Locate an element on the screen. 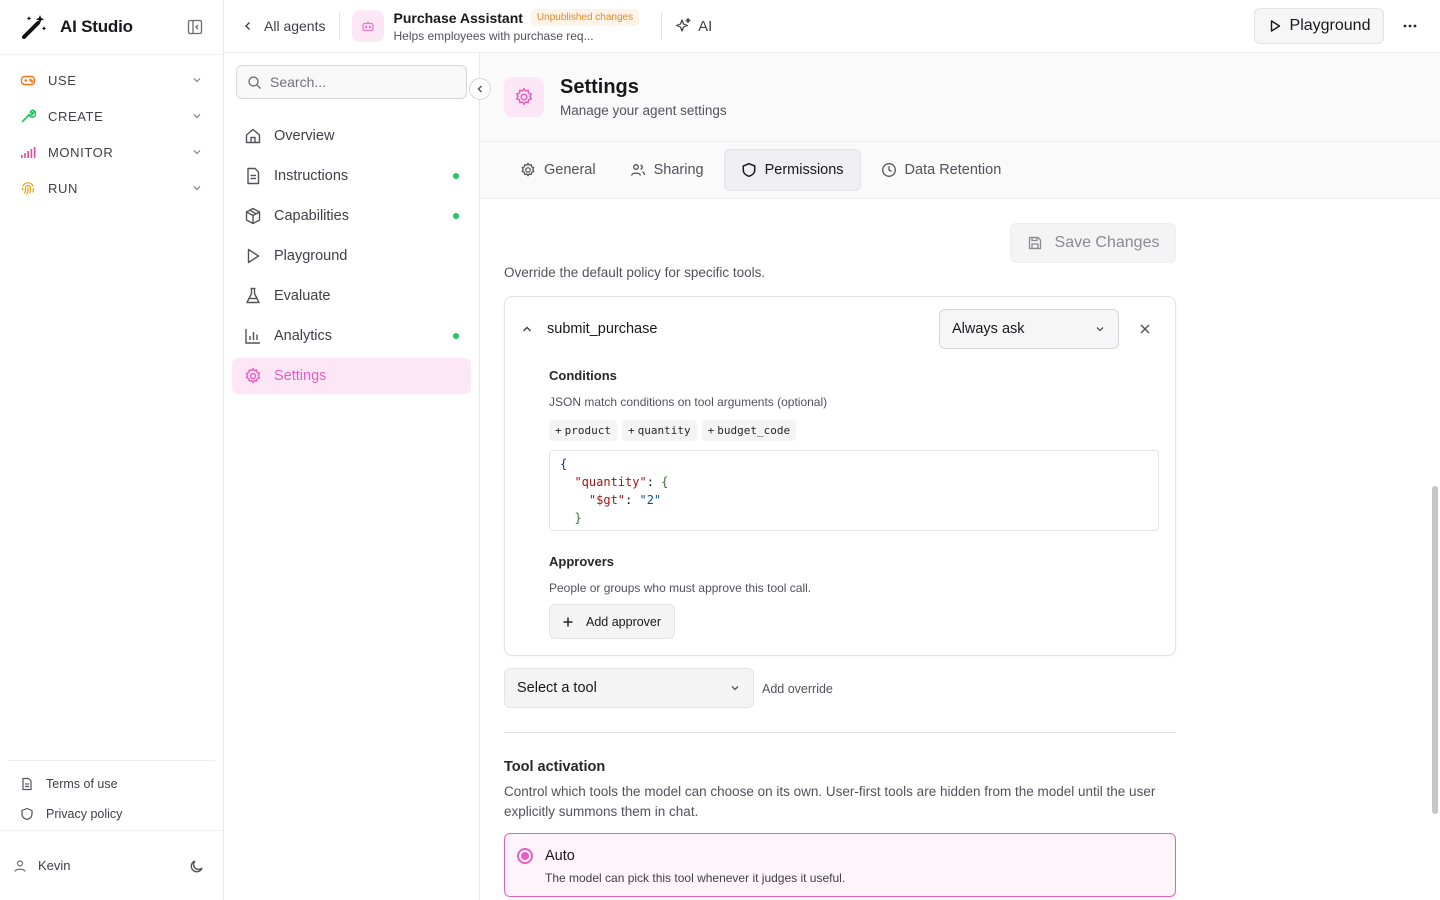  collapse-nav-button is located at coordinates (480, 89).